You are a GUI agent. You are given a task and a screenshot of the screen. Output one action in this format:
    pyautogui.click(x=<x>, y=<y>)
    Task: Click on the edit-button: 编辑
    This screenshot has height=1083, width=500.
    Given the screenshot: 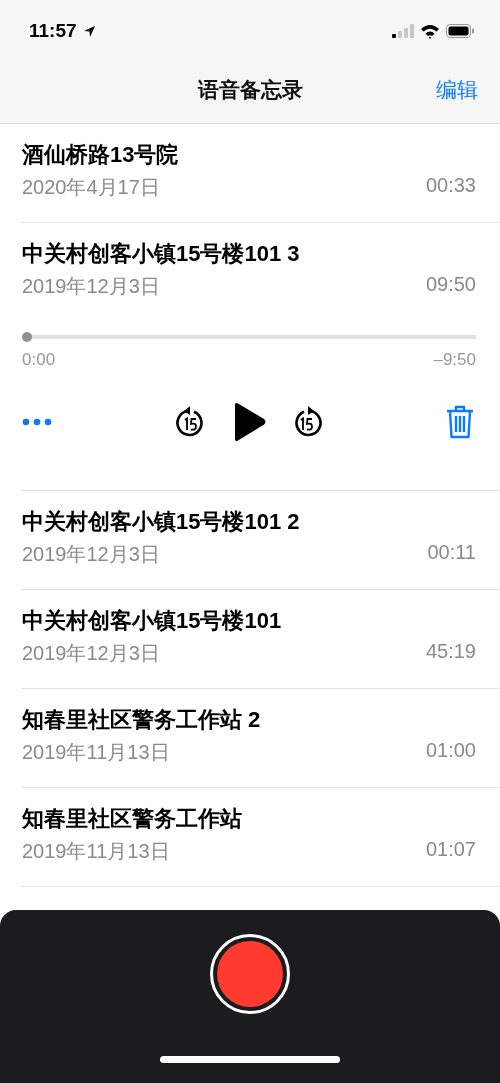 What is the action you would take?
    pyautogui.click(x=443, y=89)
    